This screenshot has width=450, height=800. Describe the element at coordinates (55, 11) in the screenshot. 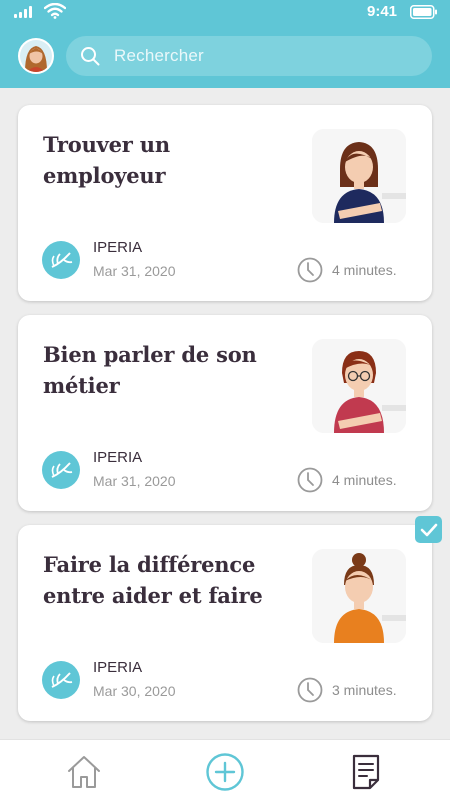

I see `wifi-icon` at that location.